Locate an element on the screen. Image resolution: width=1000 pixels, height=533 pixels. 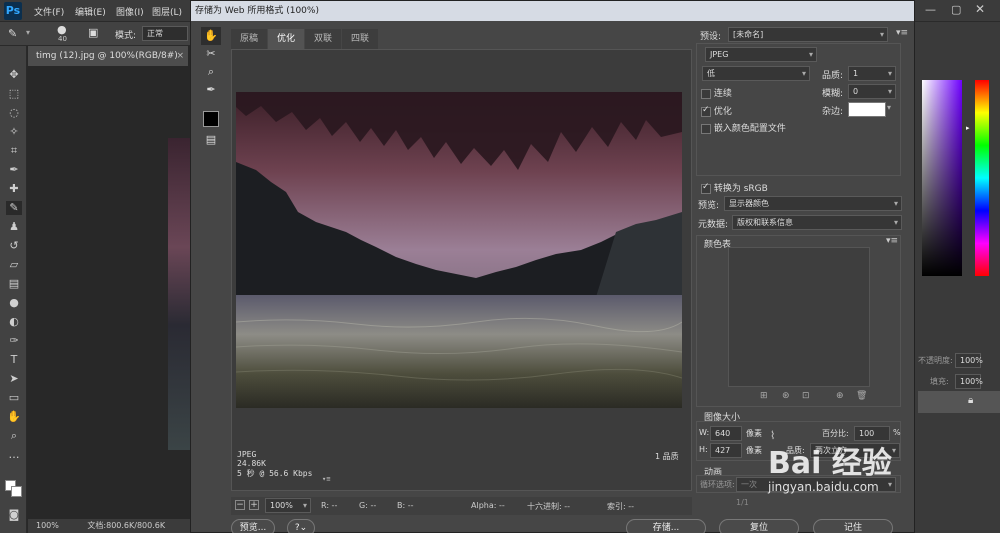
tab-4-up: 四联 is located at coordinates (360, 39).